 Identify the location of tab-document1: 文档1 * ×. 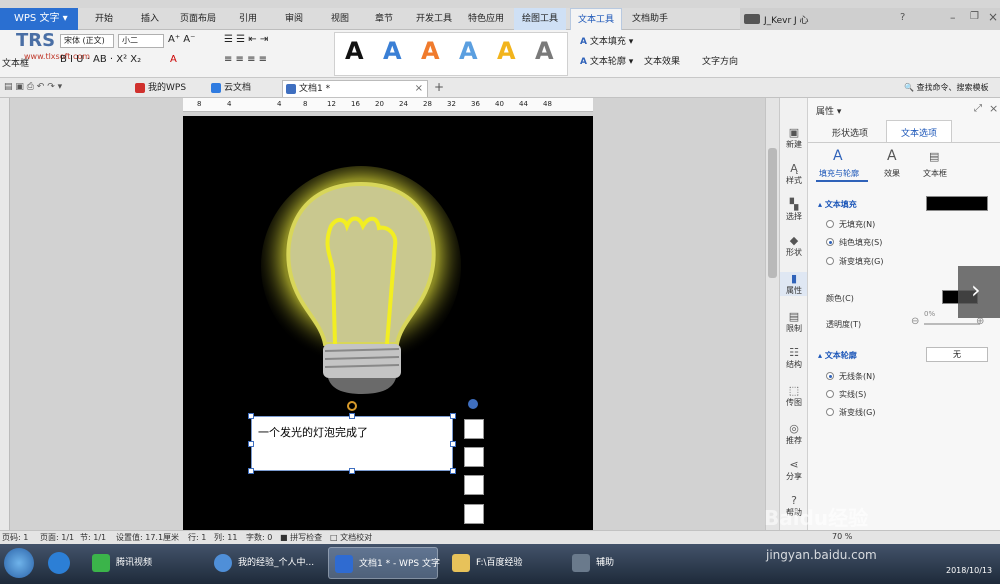
(355, 88).